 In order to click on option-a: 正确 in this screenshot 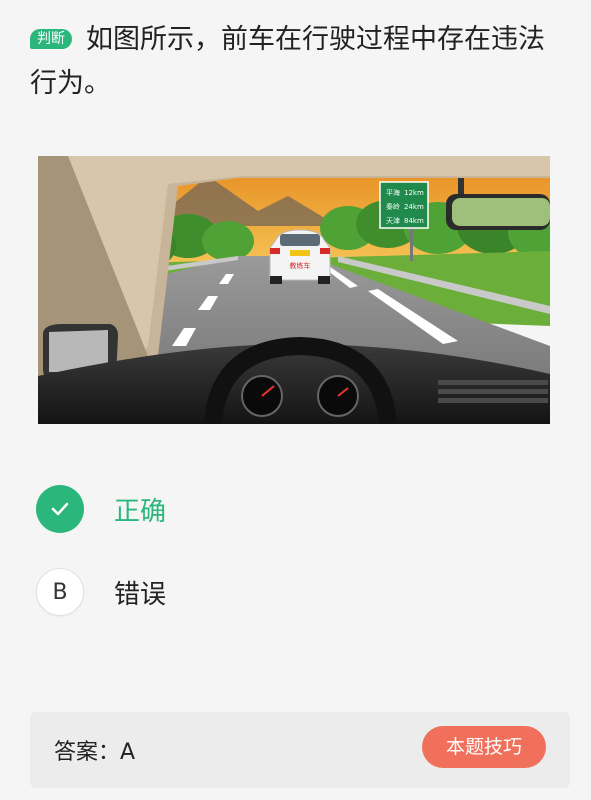, I will do `click(101, 509)`.